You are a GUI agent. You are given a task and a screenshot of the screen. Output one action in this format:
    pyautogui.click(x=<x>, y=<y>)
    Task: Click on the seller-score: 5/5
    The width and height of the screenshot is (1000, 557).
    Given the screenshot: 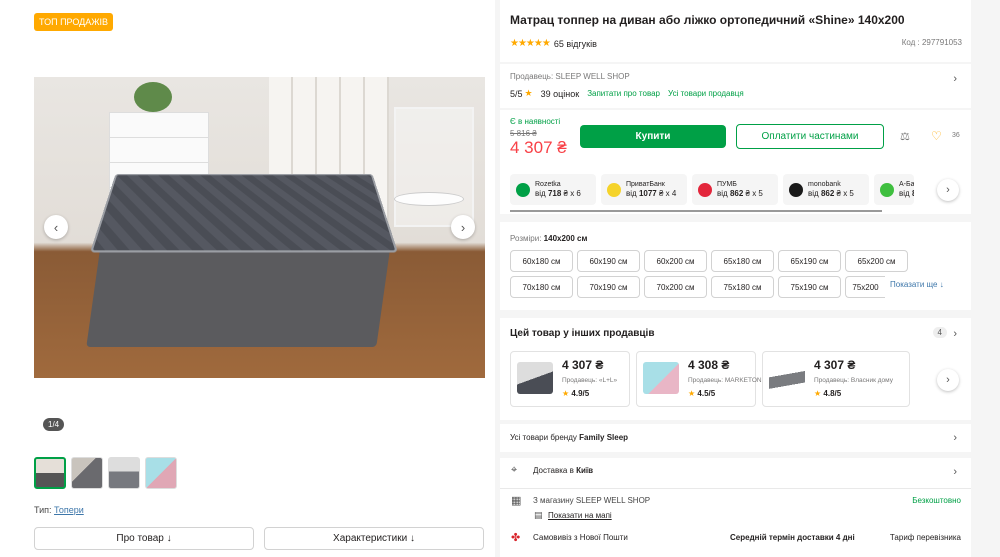 What is the action you would take?
    pyautogui.click(x=516, y=93)
    